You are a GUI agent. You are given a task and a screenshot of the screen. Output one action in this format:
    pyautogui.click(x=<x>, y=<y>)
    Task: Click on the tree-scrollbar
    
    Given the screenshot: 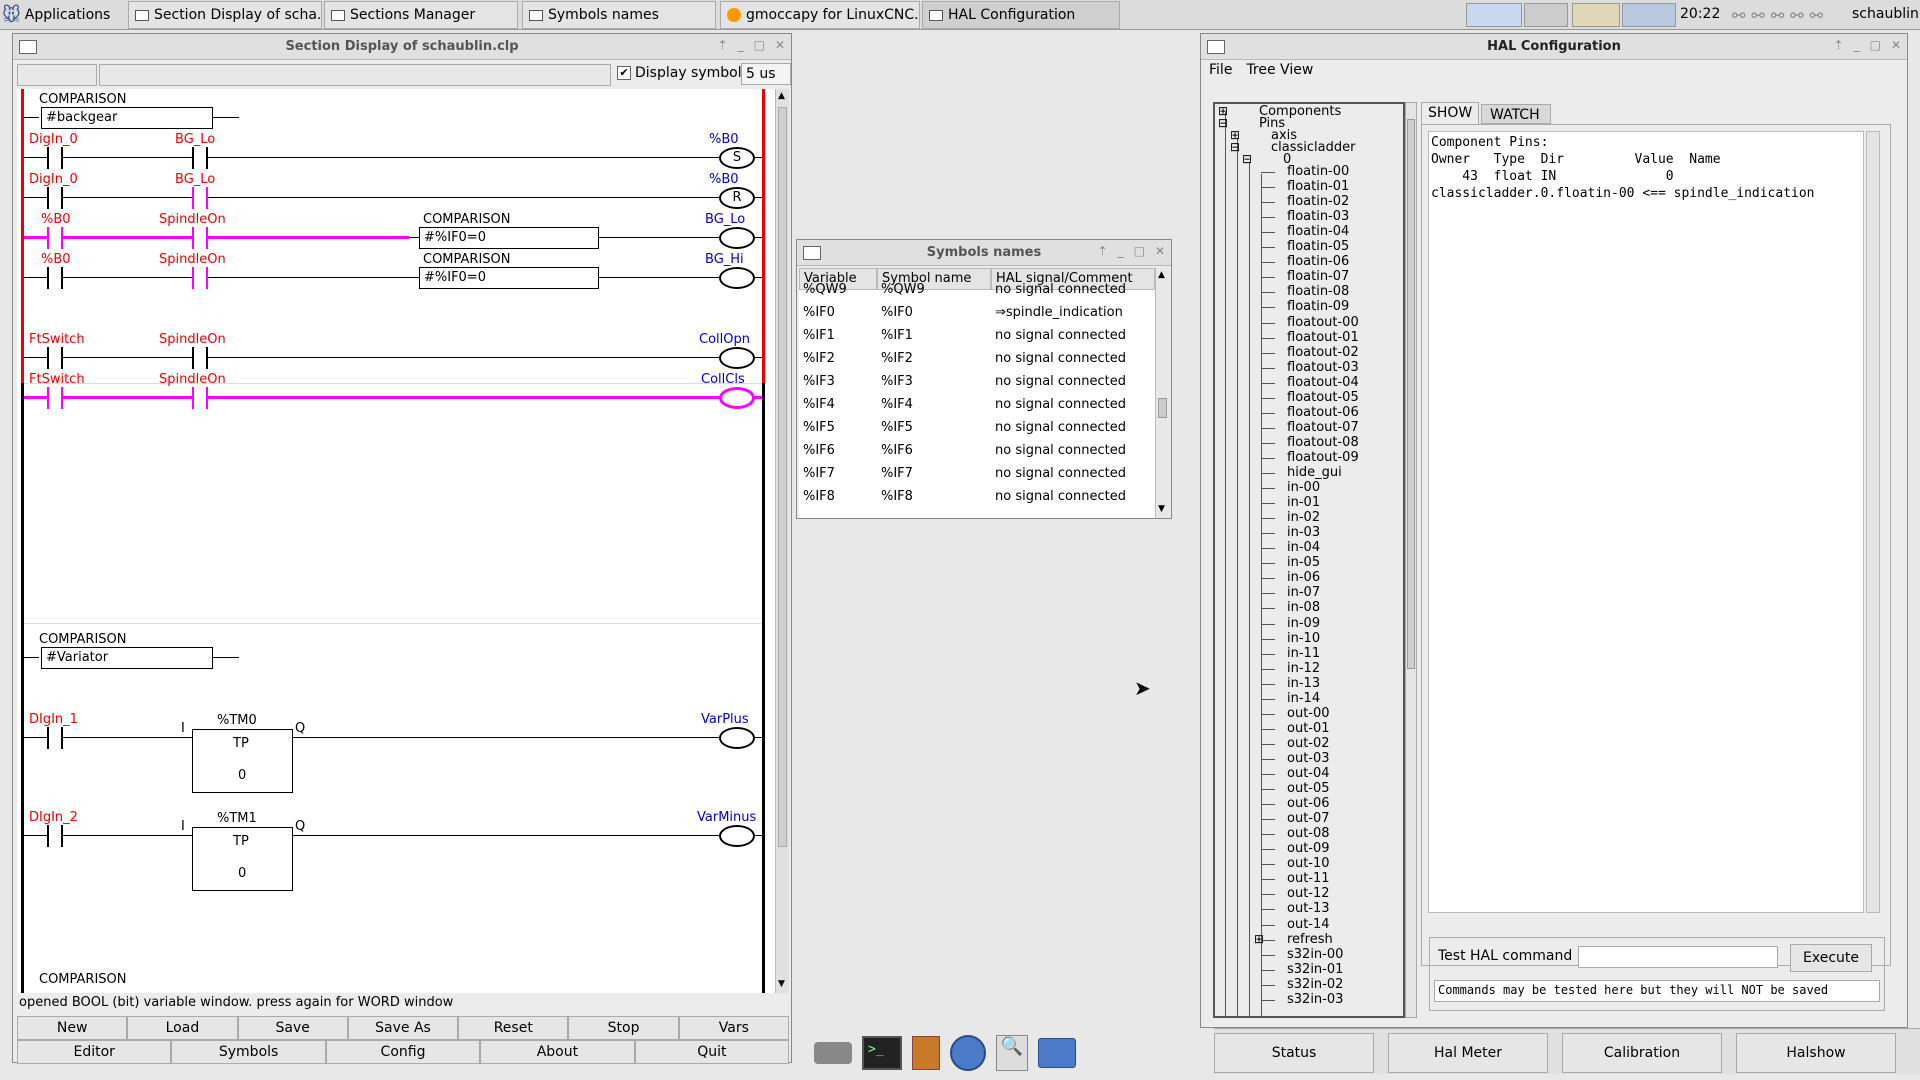 What is the action you would take?
    pyautogui.click(x=1411, y=560)
    